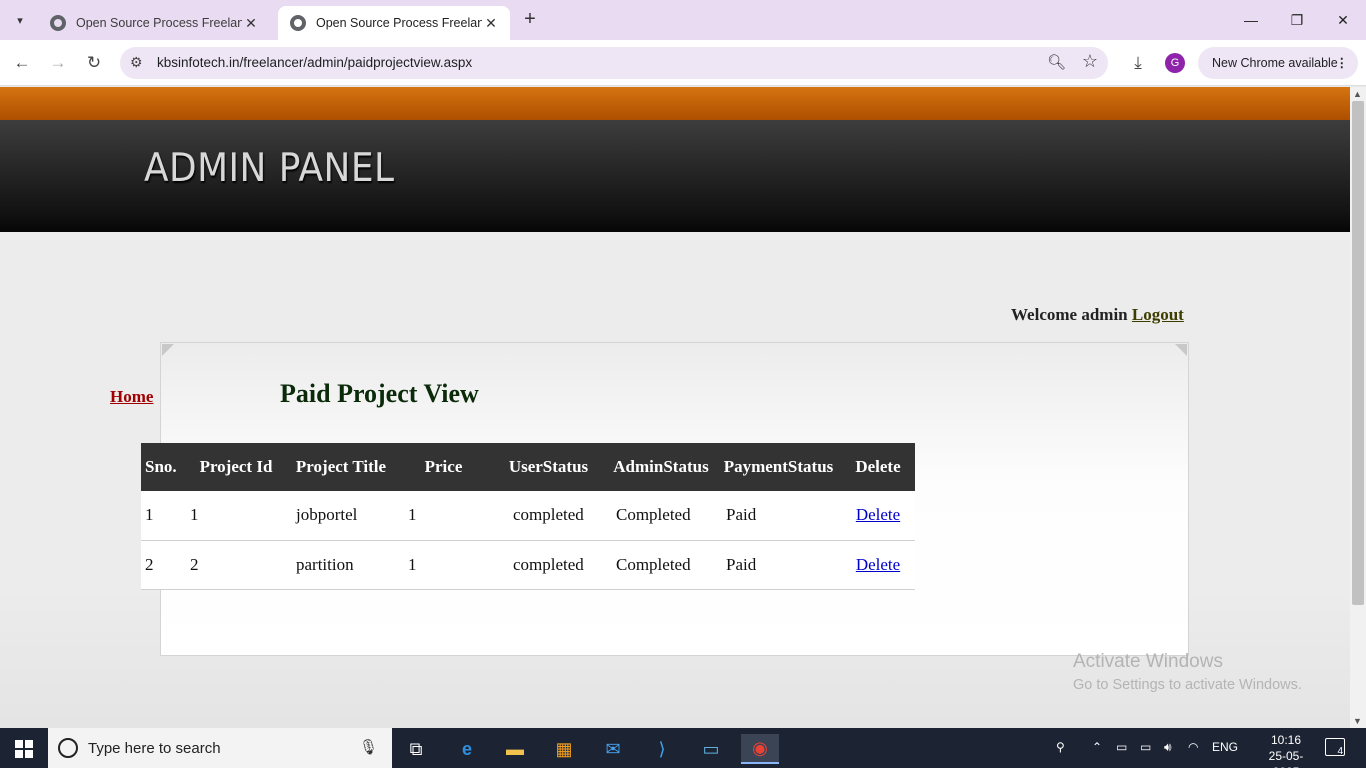 This screenshot has width=1366, height=768. Describe the element at coordinates (661, 467) in the screenshot. I see `column-header: AdminStatus` at that location.